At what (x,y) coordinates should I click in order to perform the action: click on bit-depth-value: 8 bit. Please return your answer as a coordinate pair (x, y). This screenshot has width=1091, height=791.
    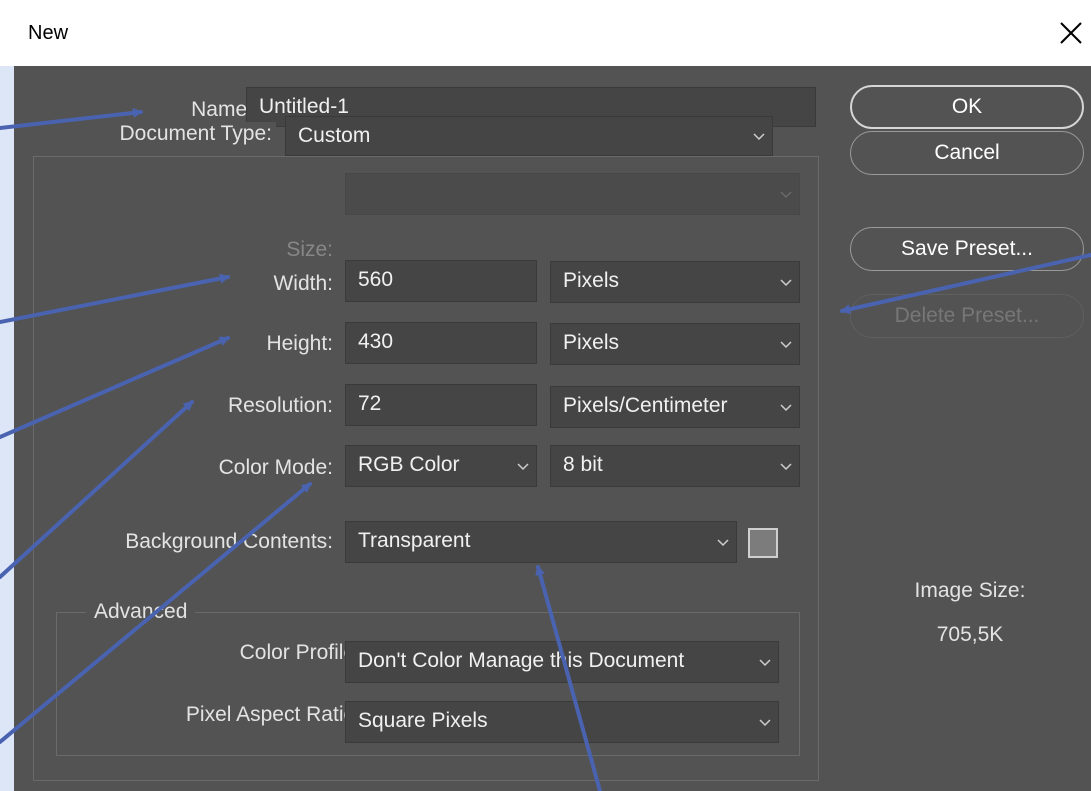
    Looking at the image, I should click on (583, 464).